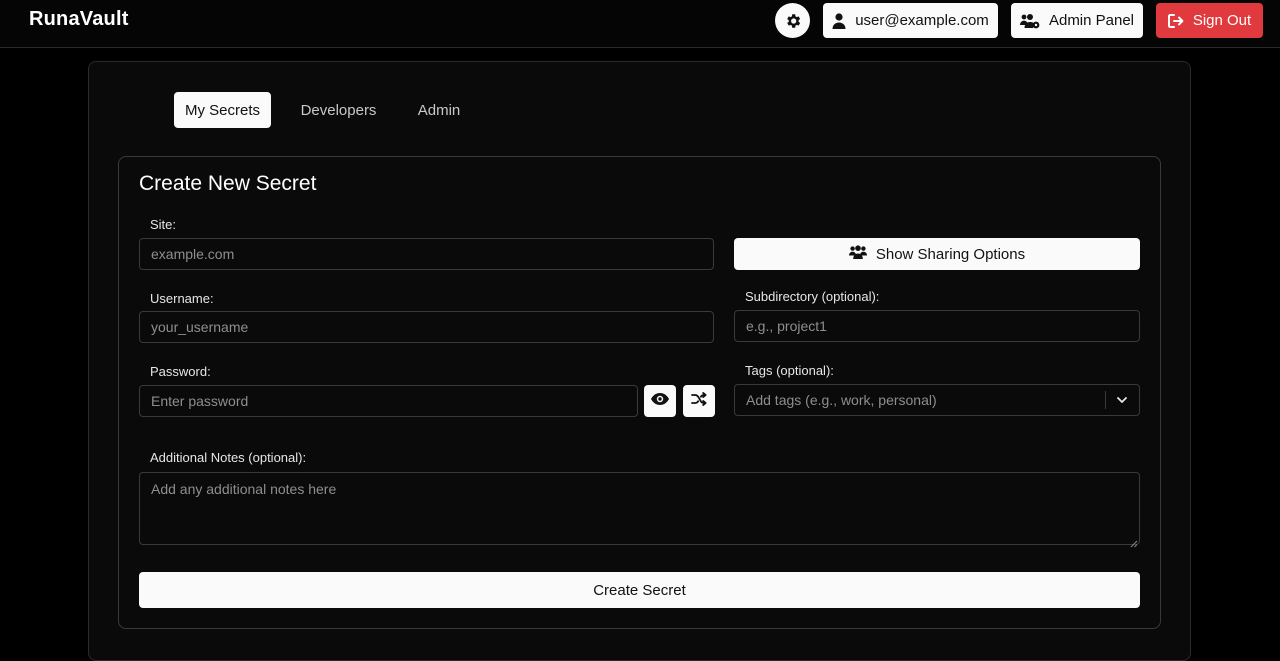 The width and height of the screenshot is (1280, 661). I want to click on username-label: Username:, so click(182, 298).